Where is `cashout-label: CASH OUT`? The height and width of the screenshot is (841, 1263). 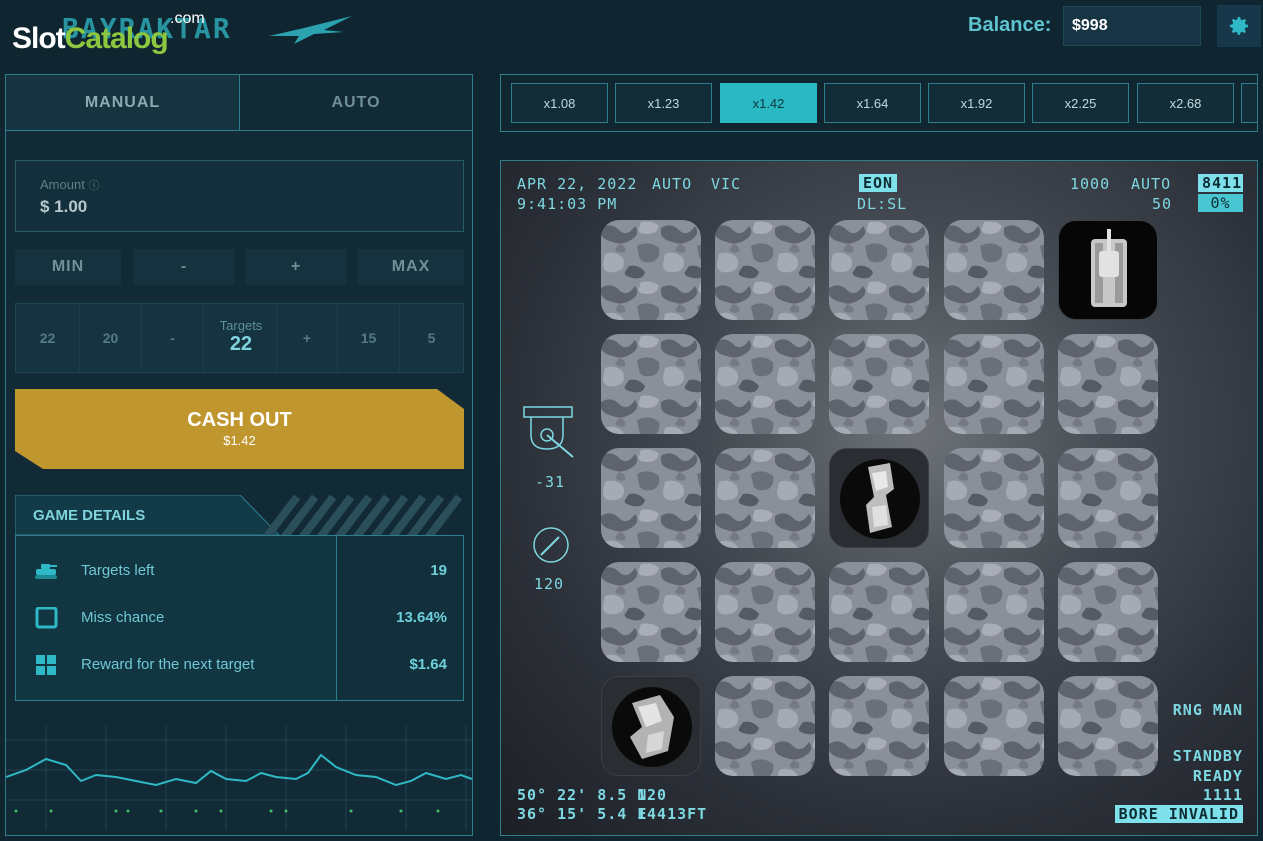 cashout-label: CASH OUT is located at coordinates (239, 420).